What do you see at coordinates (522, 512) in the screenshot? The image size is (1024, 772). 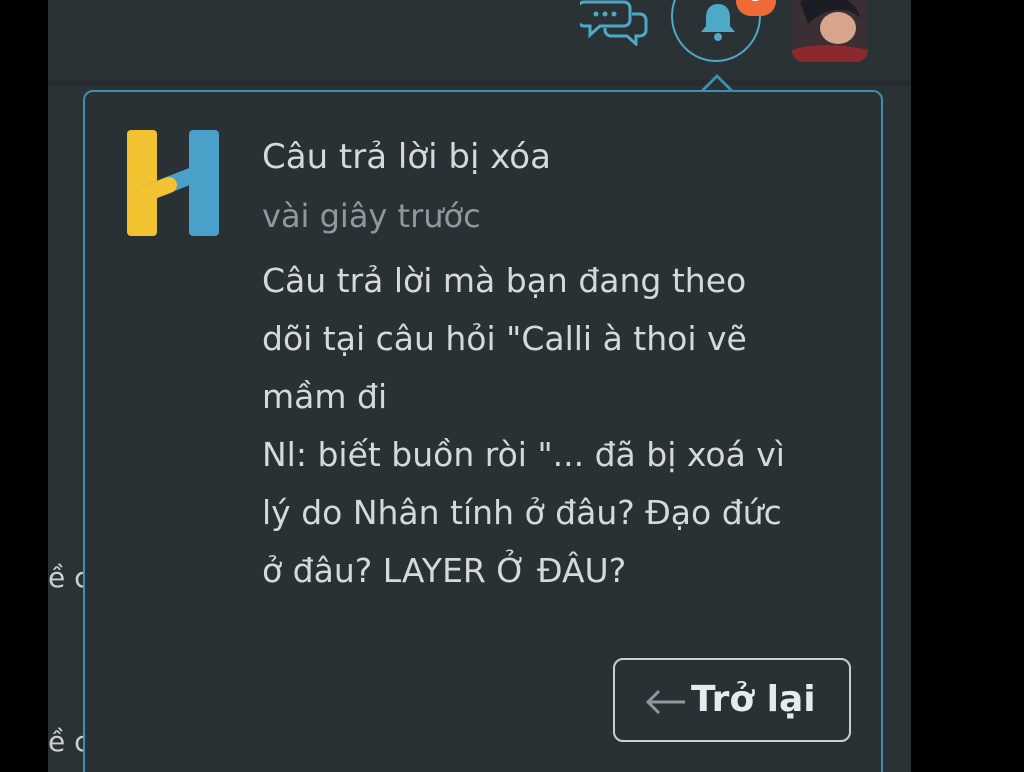 I see `notification-body-line: lý do Nhân tính ở đâu? Đạo đức` at bounding box center [522, 512].